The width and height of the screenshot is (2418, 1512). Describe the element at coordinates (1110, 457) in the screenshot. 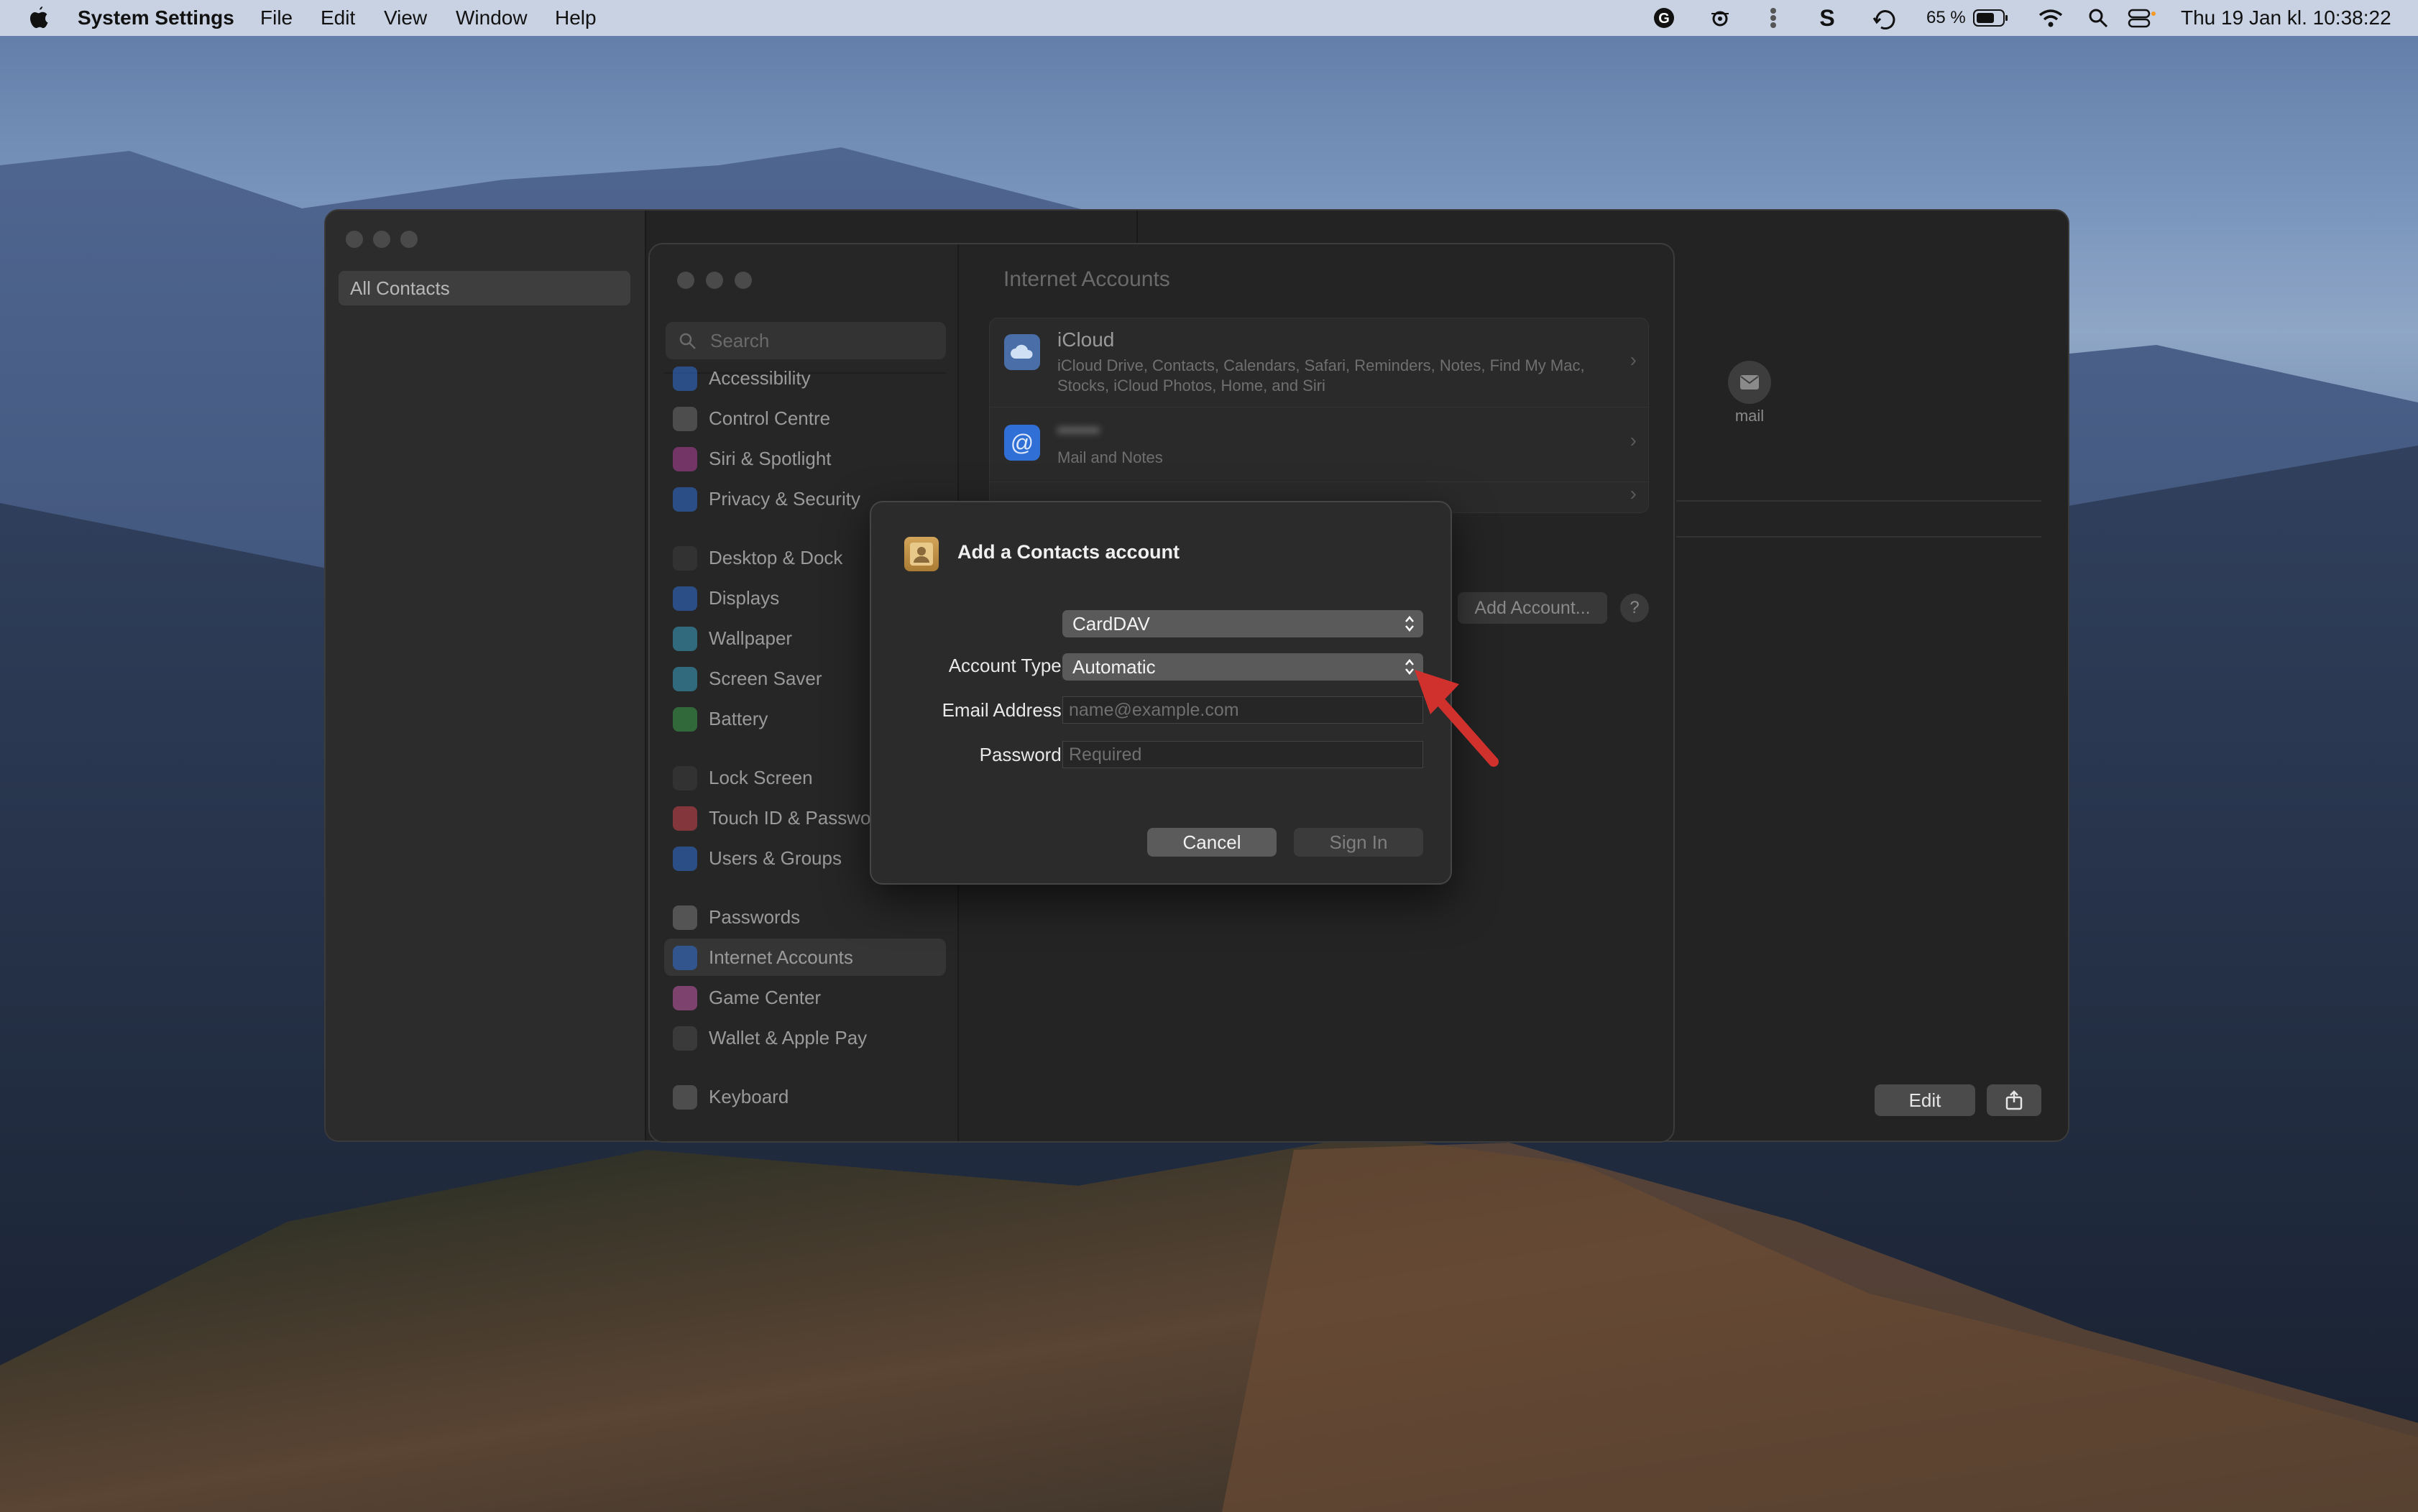

I see `account-subtitle: Mail and Notes` at that location.